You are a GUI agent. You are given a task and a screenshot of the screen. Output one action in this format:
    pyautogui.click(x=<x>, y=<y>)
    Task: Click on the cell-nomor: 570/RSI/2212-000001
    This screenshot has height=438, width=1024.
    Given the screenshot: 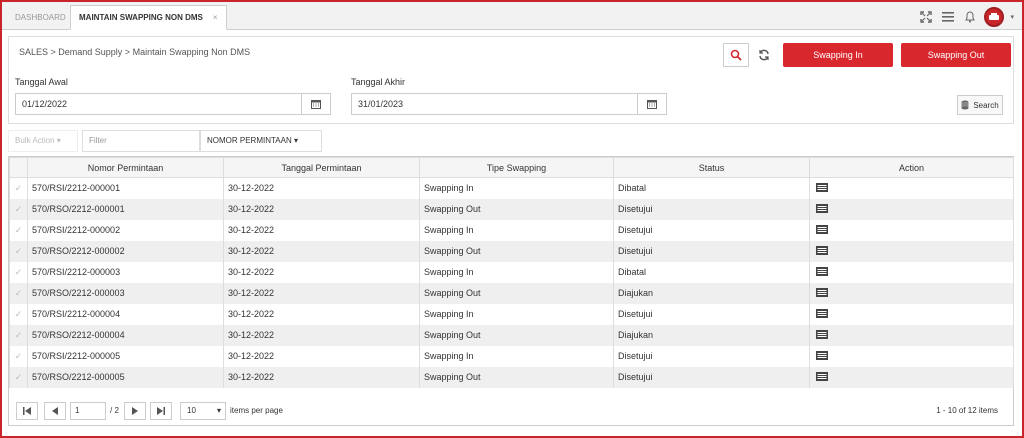 What is the action you would take?
    pyautogui.click(x=125, y=188)
    